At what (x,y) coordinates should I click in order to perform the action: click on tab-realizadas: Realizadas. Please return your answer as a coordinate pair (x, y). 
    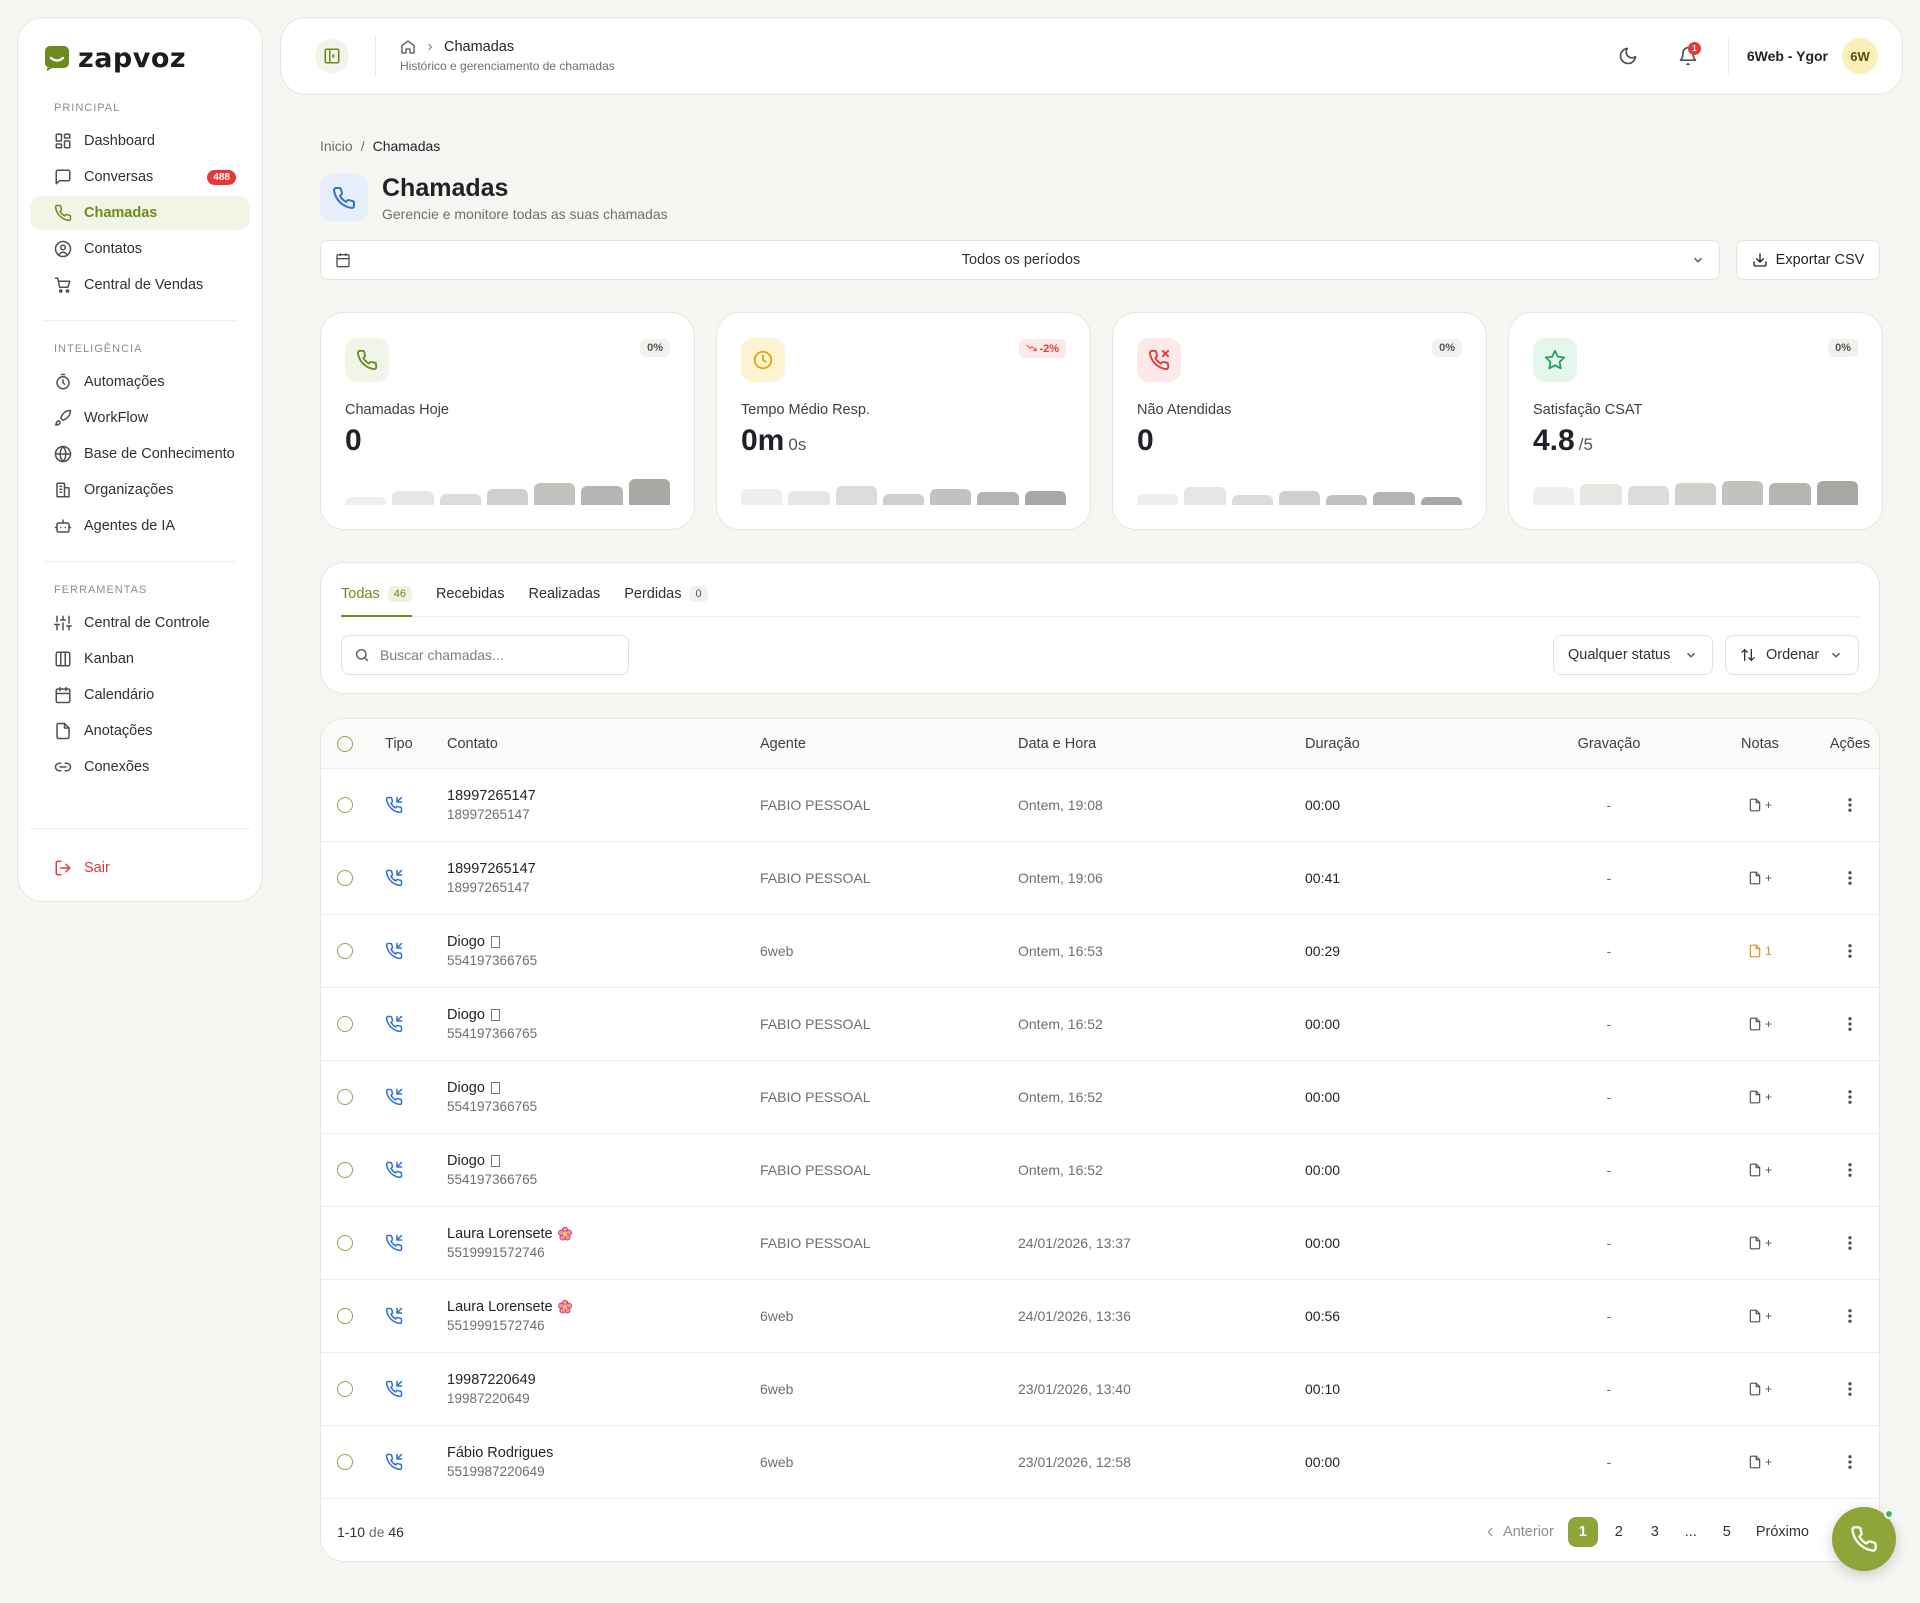
    Looking at the image, I should click on (564, 601).